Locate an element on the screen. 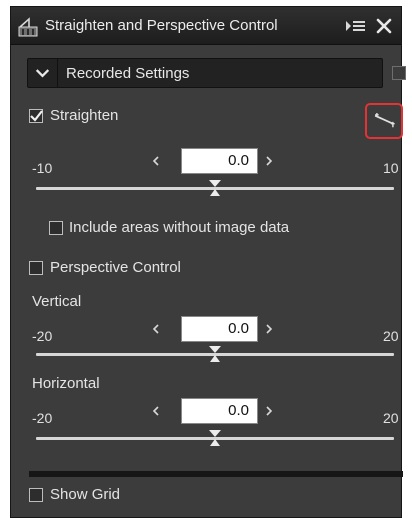  vertical-label: Vertical is located at coordinates (57, 301).